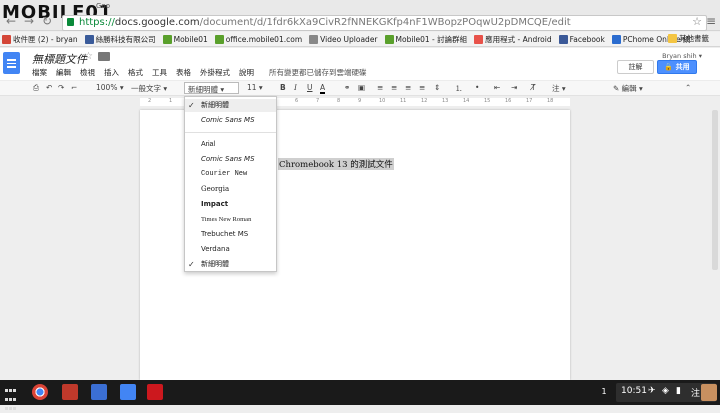 This screenshot has height=413, width=720. Describe the element at coordinates (185, 39) in the screenshot. I see `bookmark-item: Mobile01` at that location.